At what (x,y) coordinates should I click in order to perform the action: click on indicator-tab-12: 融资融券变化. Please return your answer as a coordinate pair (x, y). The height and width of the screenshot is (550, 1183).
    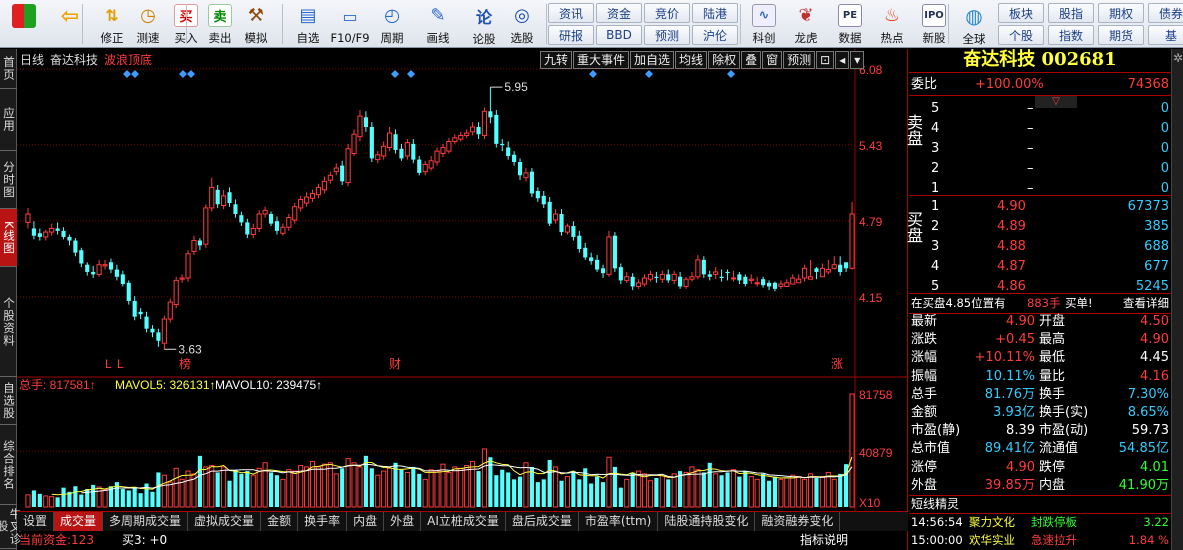
    Looking at the image, I should click on (798, 521).